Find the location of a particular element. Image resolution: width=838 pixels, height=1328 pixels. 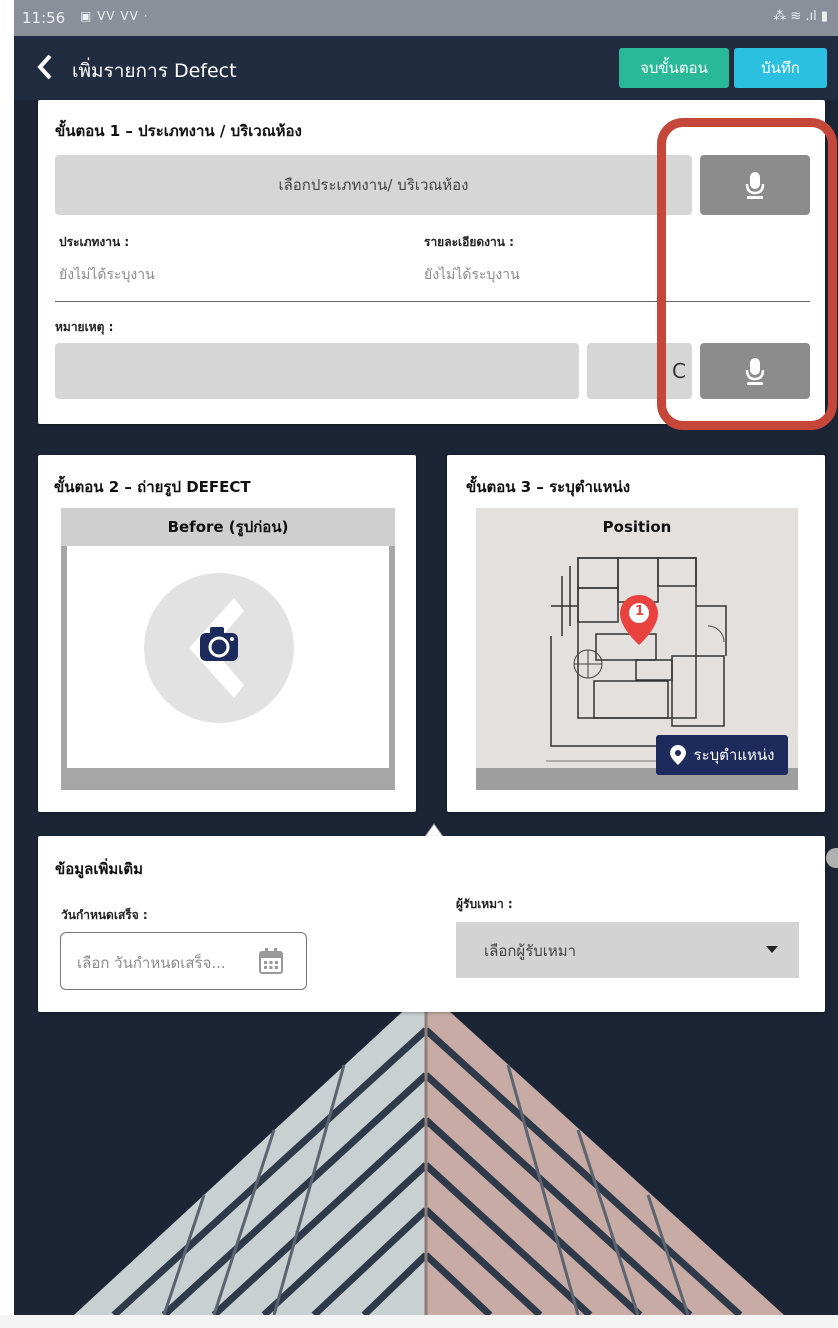

before-photo-panel: Before (รูปก่อน) is located at coordinates (228, 649).